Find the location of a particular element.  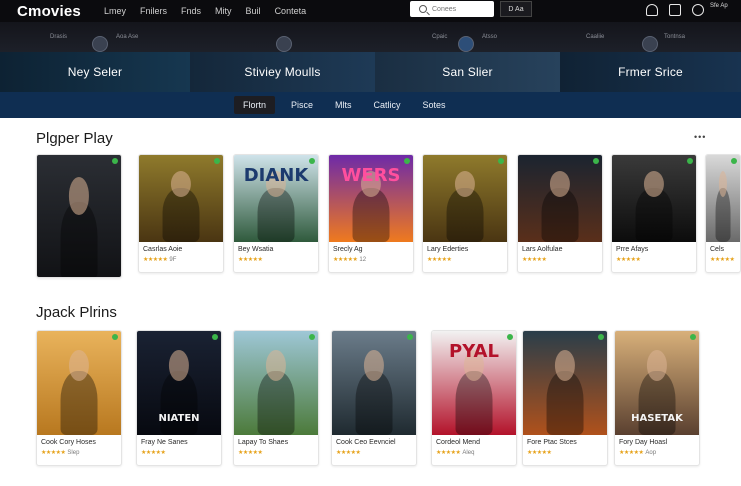

banner-item: Stiviey Moulls is located at coordinates (282, 72).